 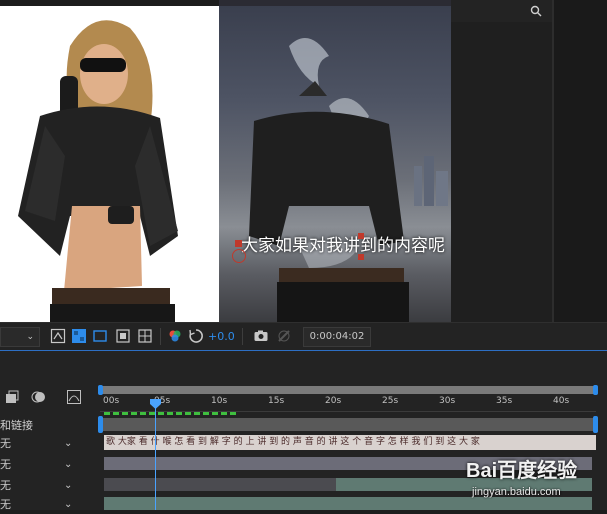 I want to click on playhead-marker-icon, so click(x=155, y=404).